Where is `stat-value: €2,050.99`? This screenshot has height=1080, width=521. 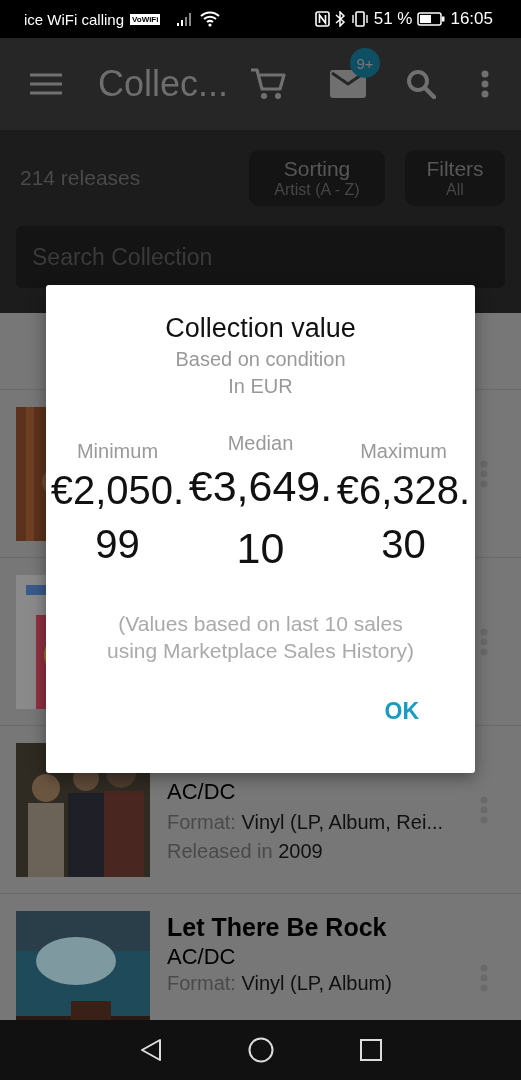 stat-value: €2,050.99 is located at coordinates (117, 518).